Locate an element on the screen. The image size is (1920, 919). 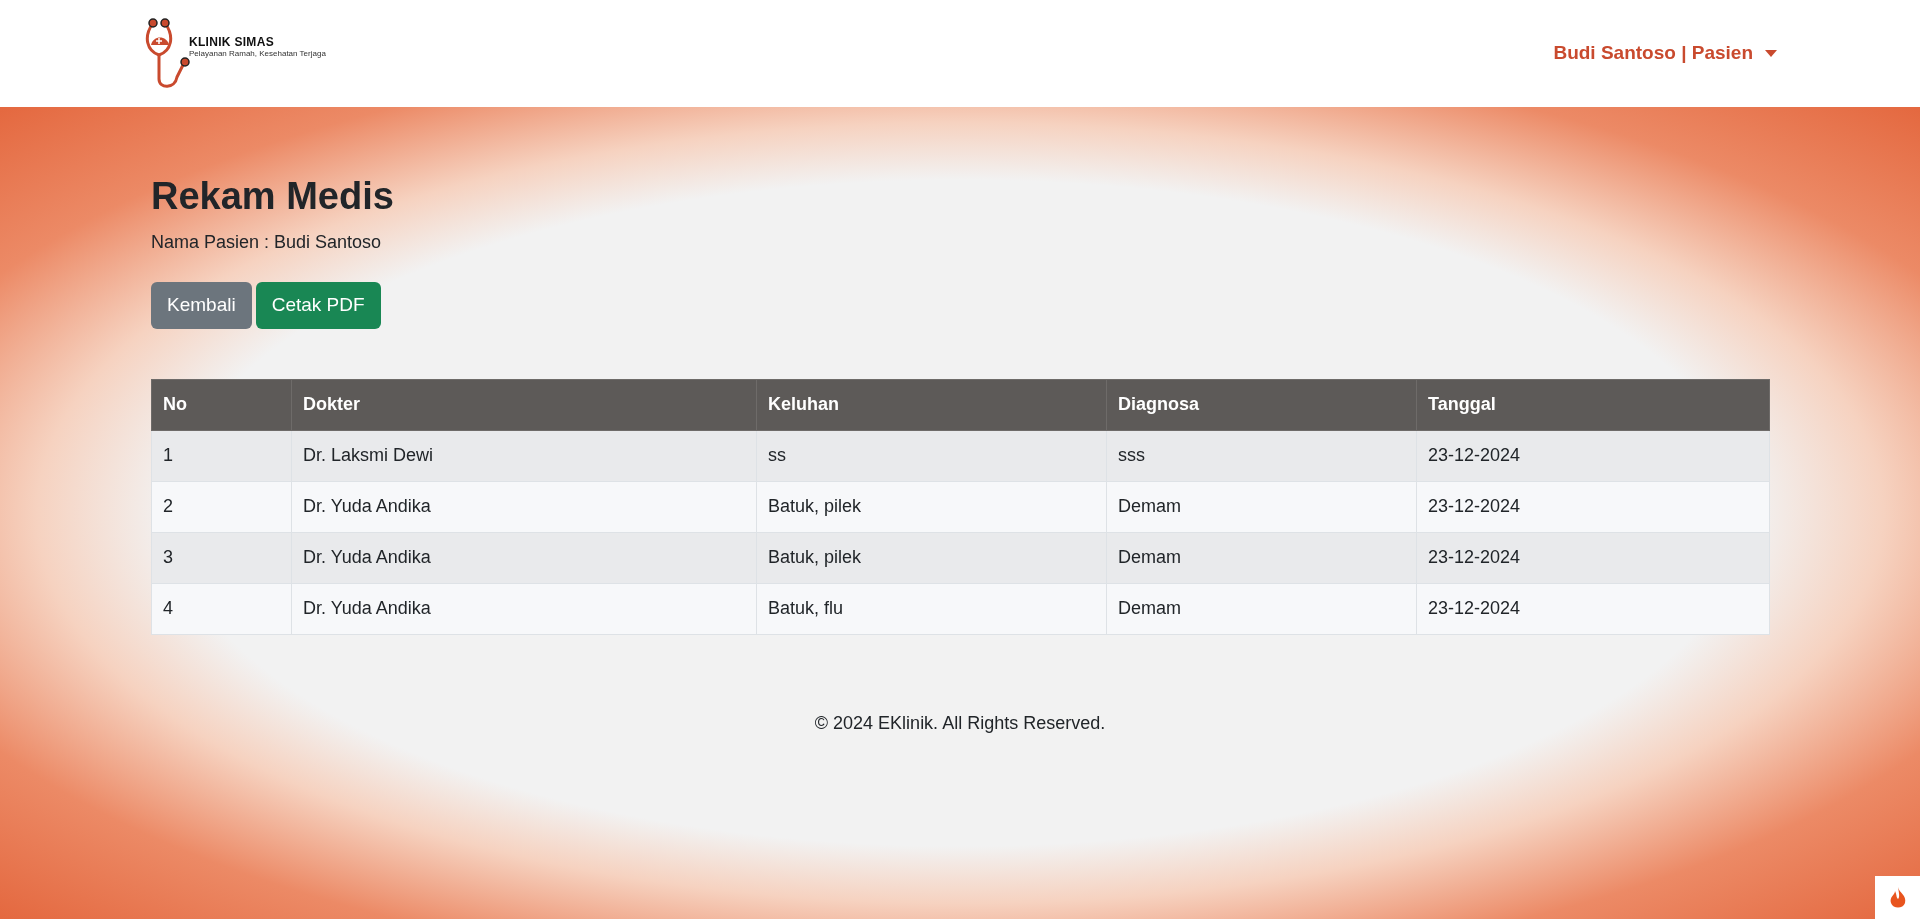
table-cell: 3 is located at coordinates (221, 557).